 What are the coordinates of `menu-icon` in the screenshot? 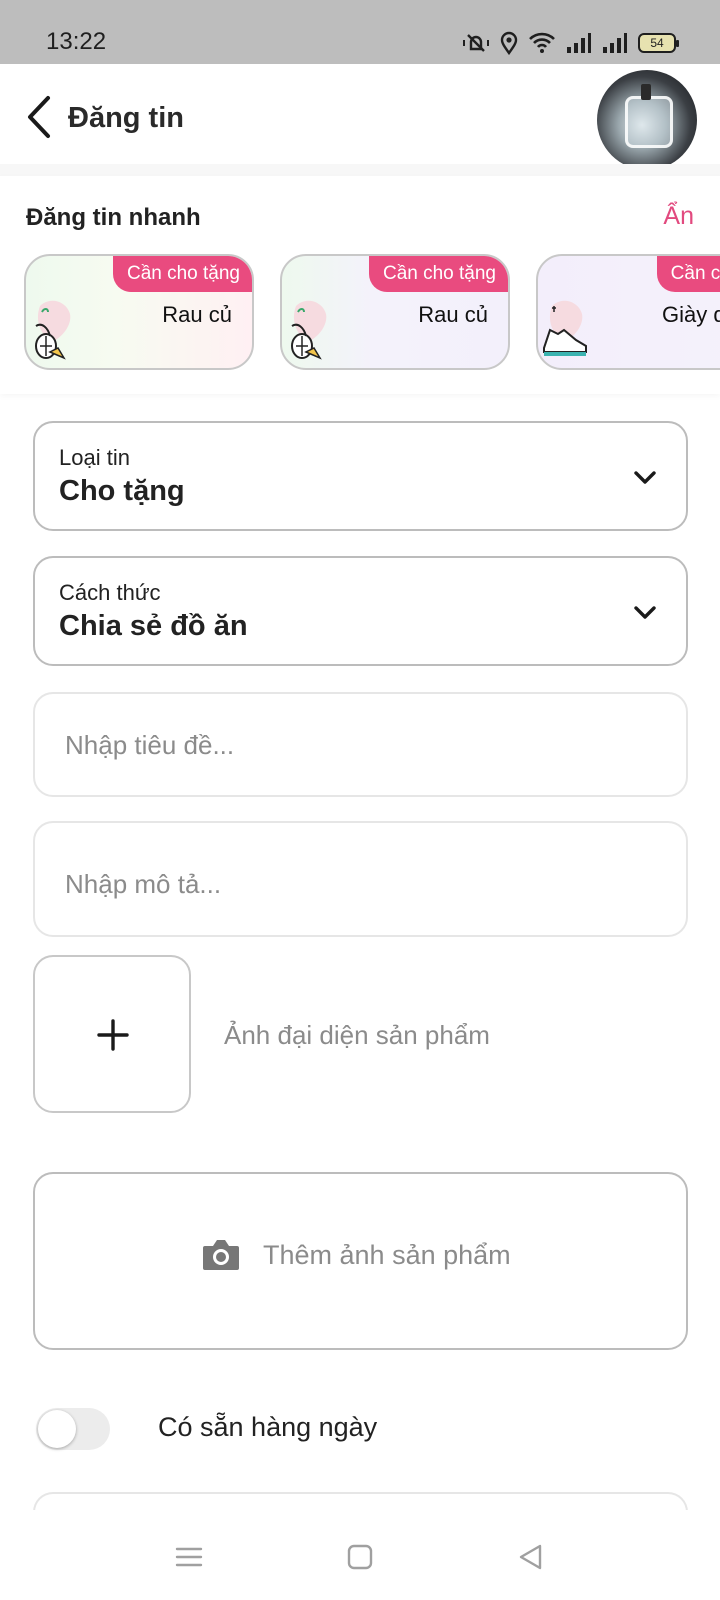 It's located at (189, 1557).